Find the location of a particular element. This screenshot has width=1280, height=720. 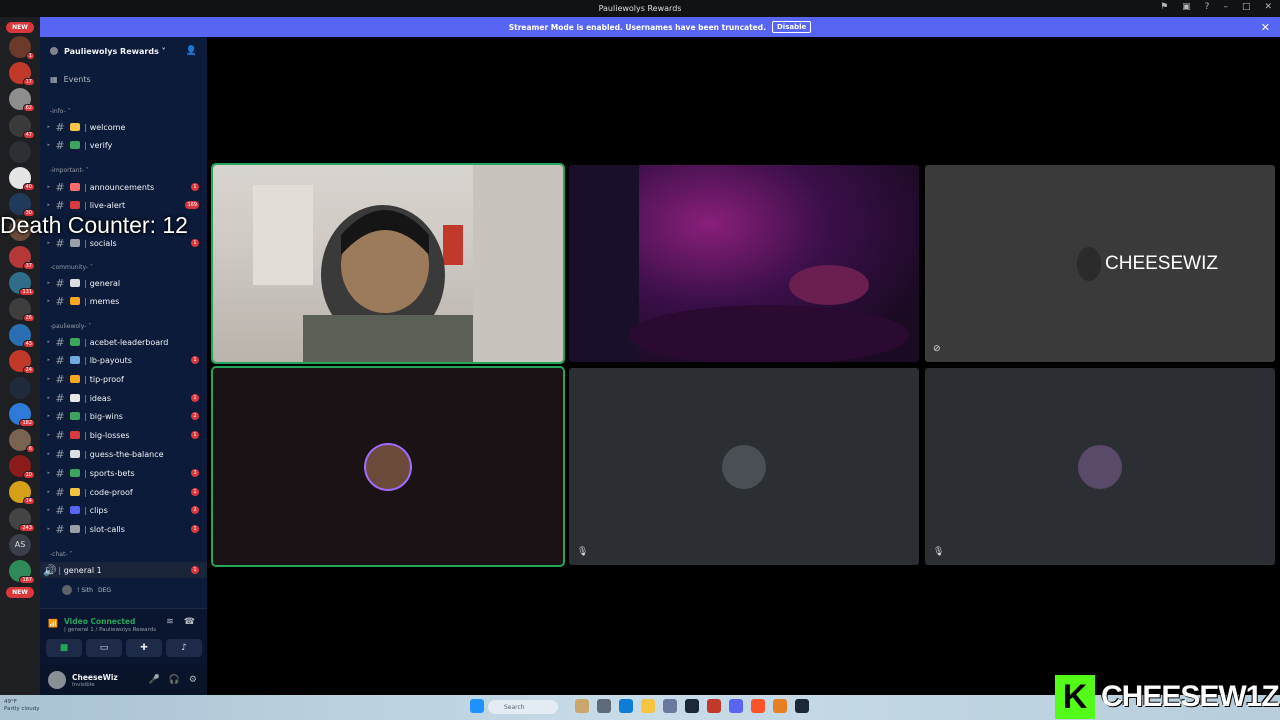

weather-widget: 49°F Partly cloudy is located at coordinates (22, 706).